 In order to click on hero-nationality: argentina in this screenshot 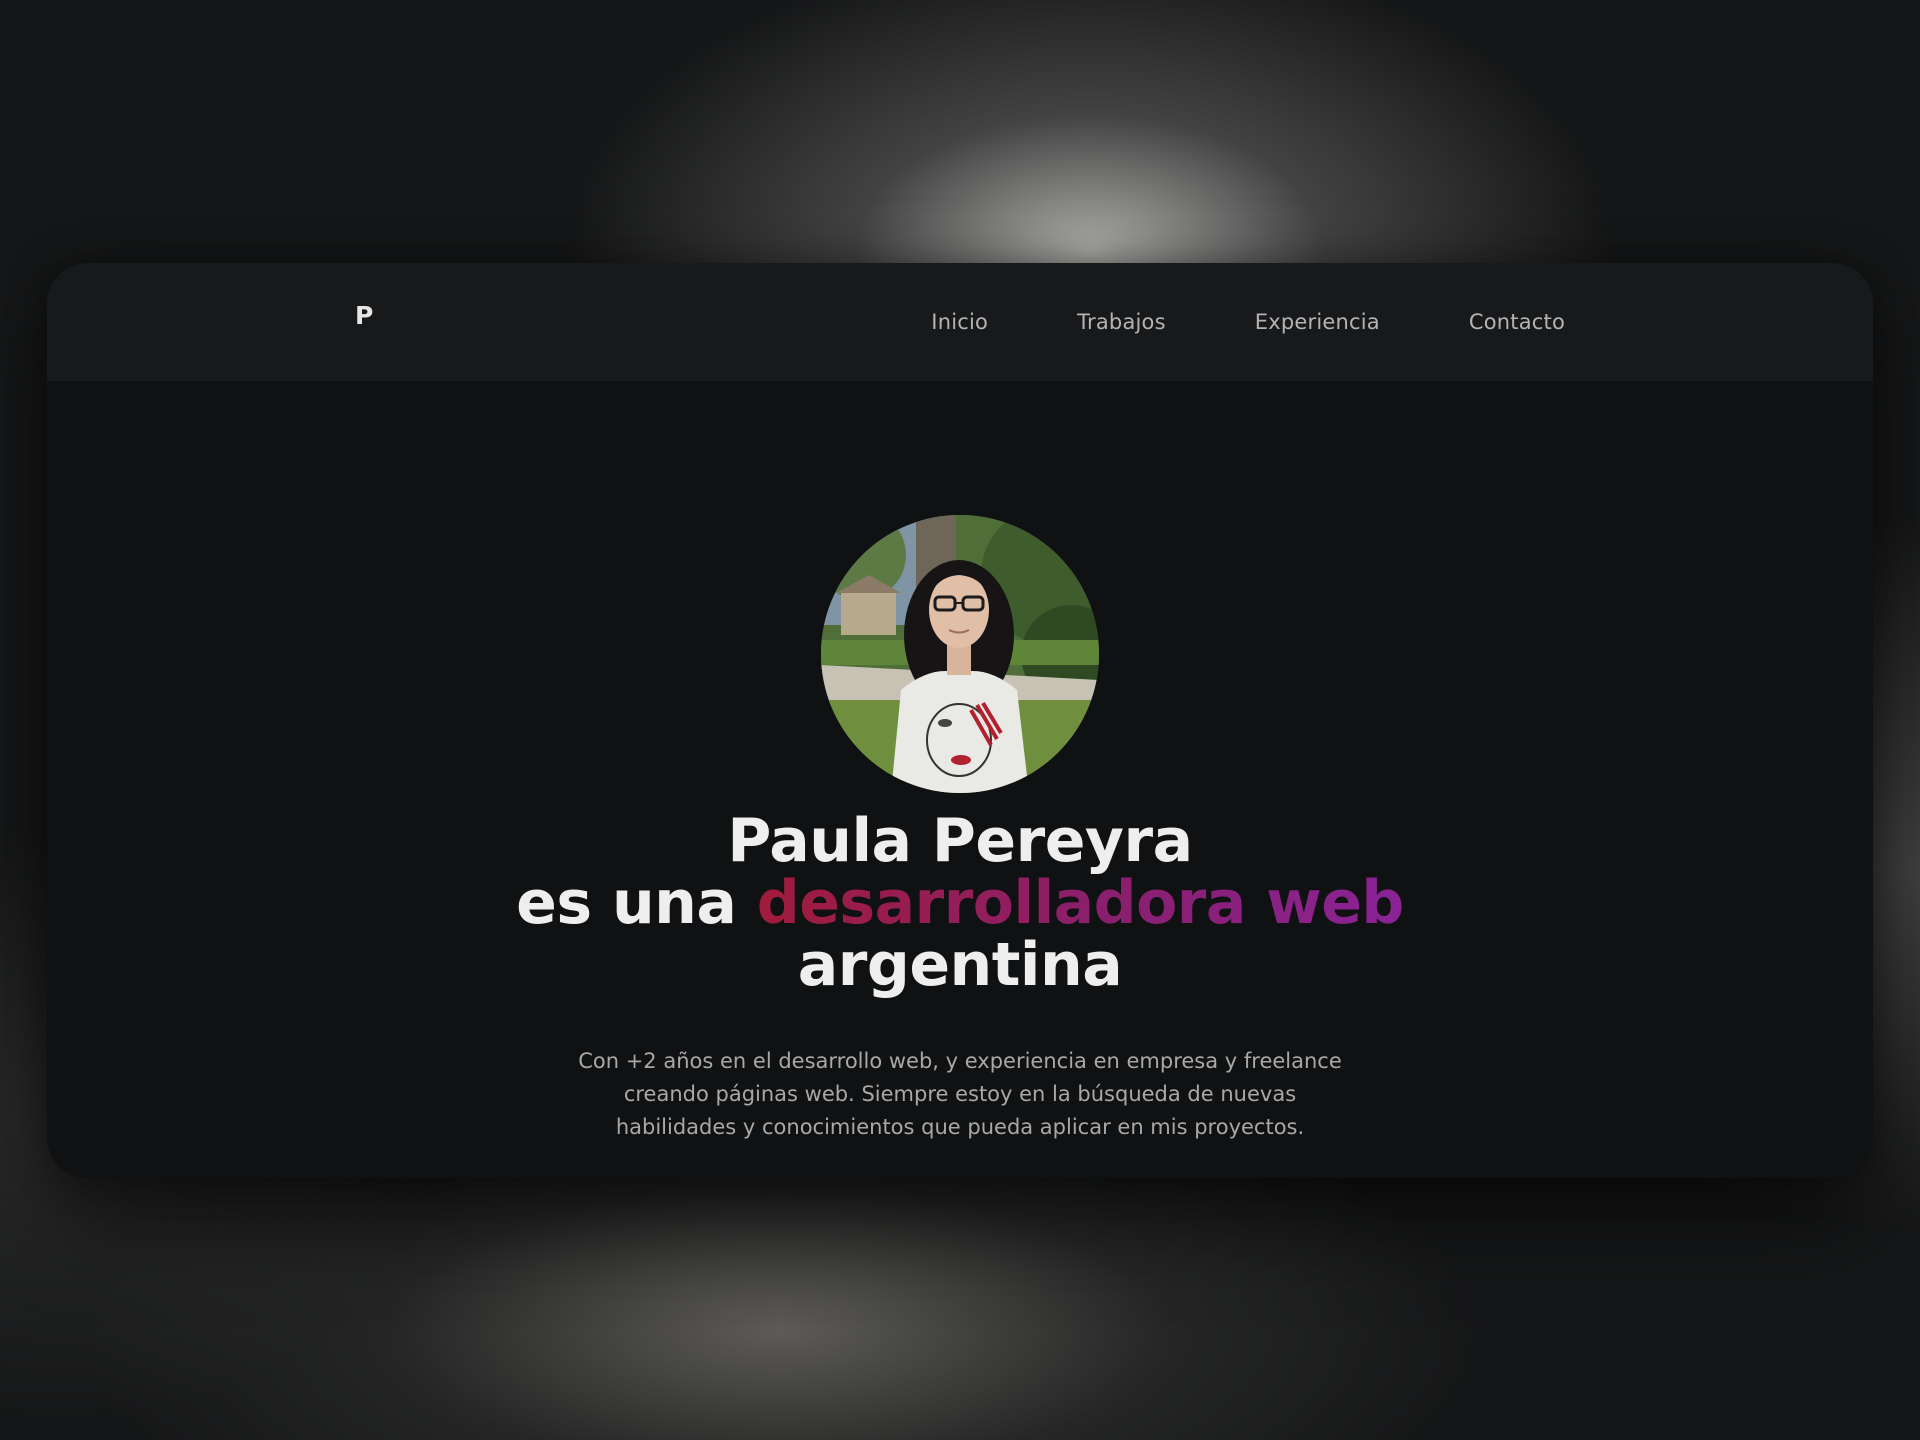, I will do `click(960, 965)`.